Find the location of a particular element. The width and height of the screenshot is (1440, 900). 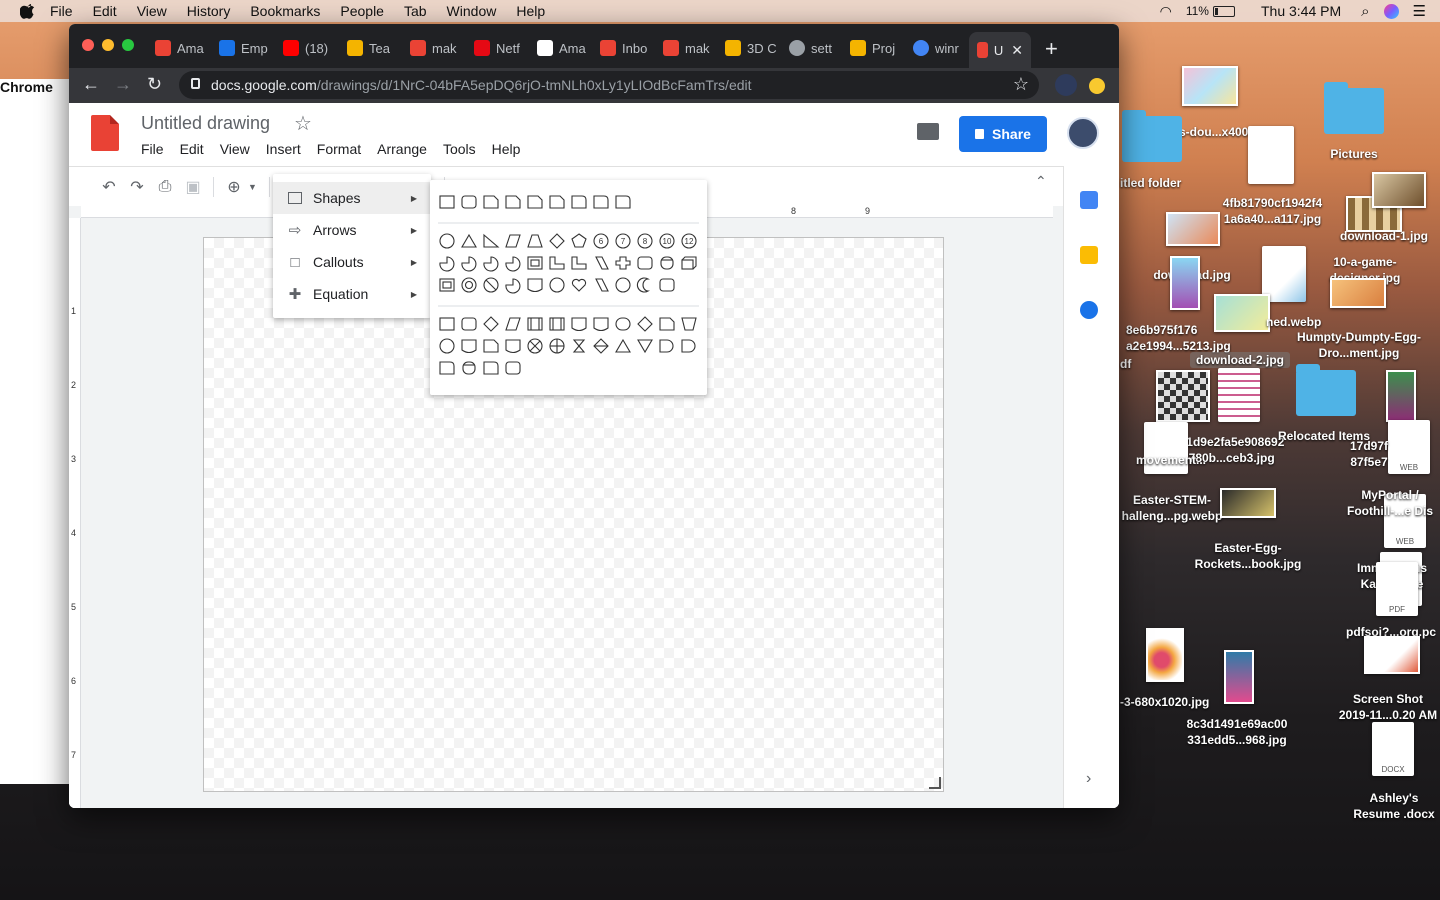

shape-option-diamond is located at coordinates (491, 324).